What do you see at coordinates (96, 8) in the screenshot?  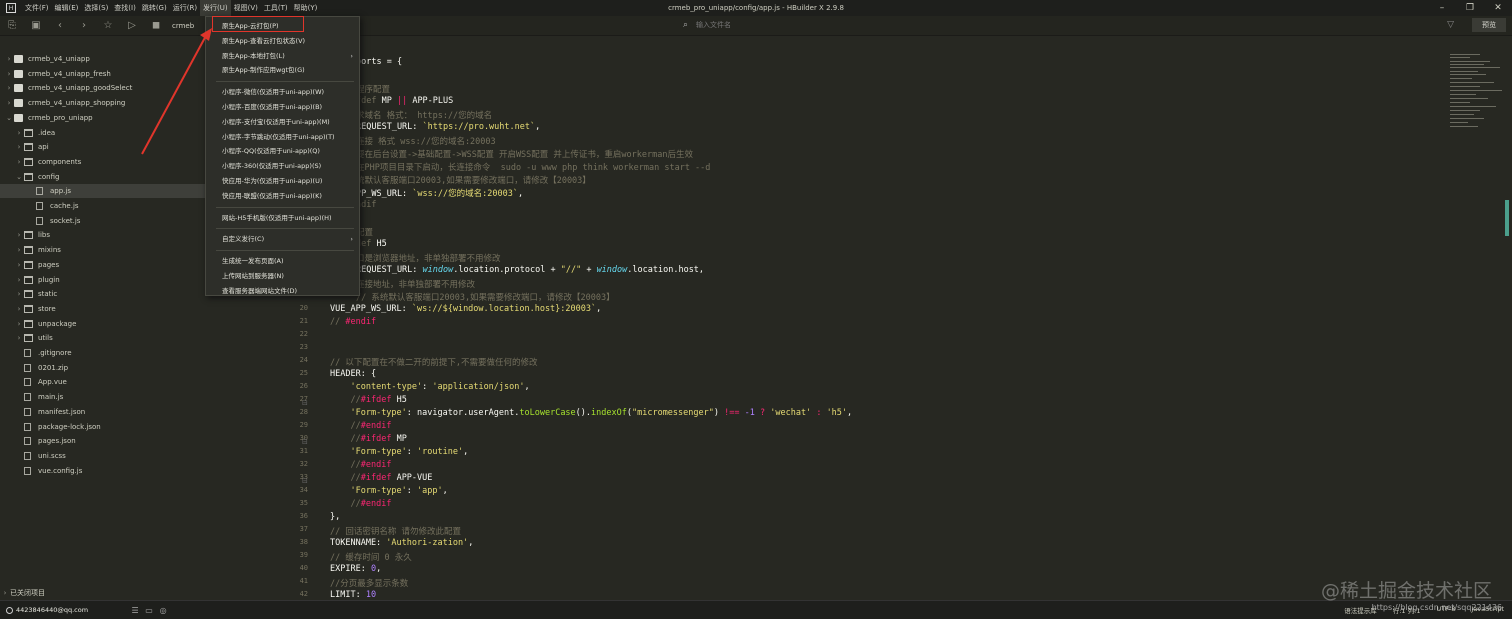 I see `menu-item: 选择(S)` at bounding box center [96, 8].